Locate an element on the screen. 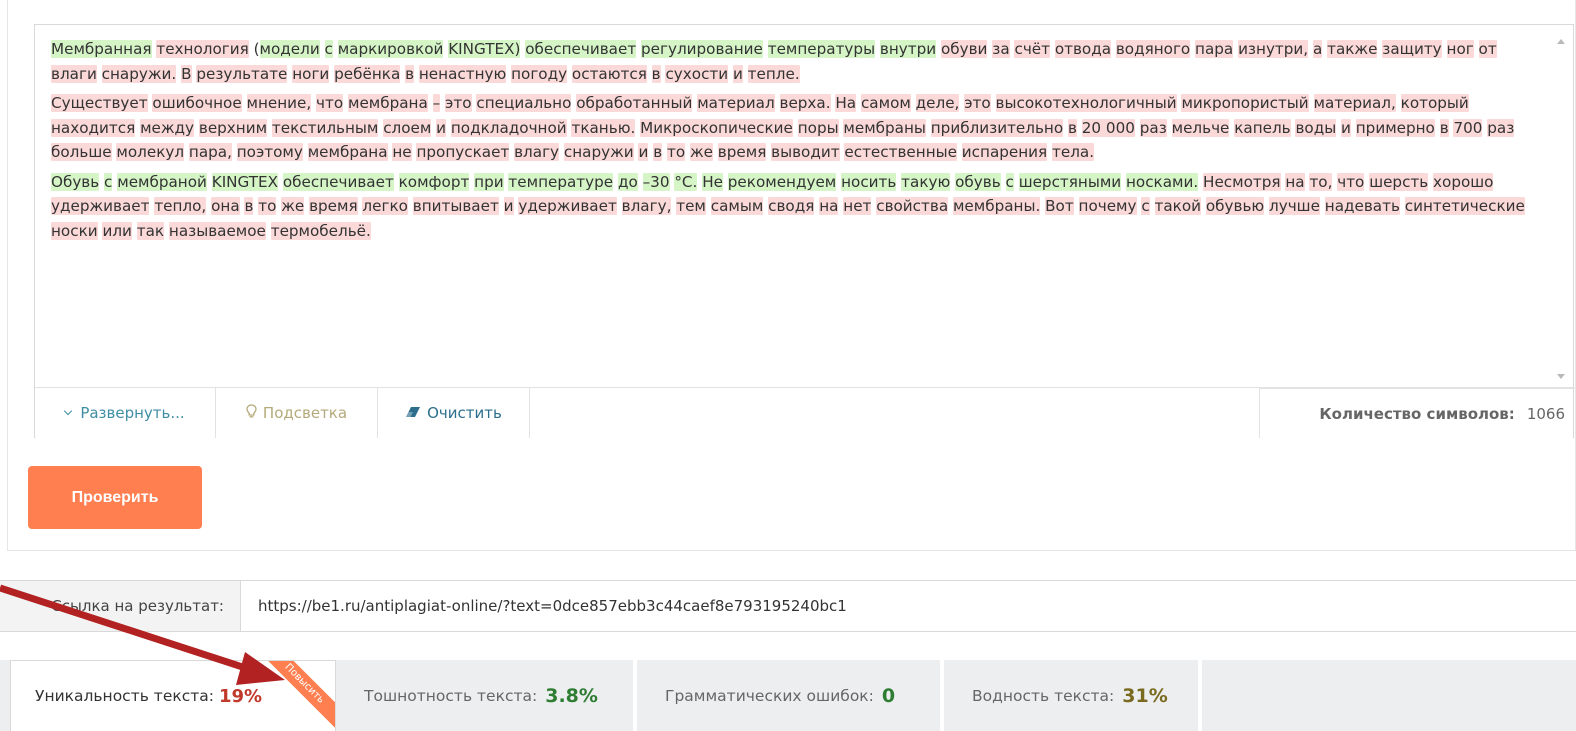 Image resolution: width=1576 pixels, height=731 pixels. clear-label: Очистить is located at coordinates (464, 413).